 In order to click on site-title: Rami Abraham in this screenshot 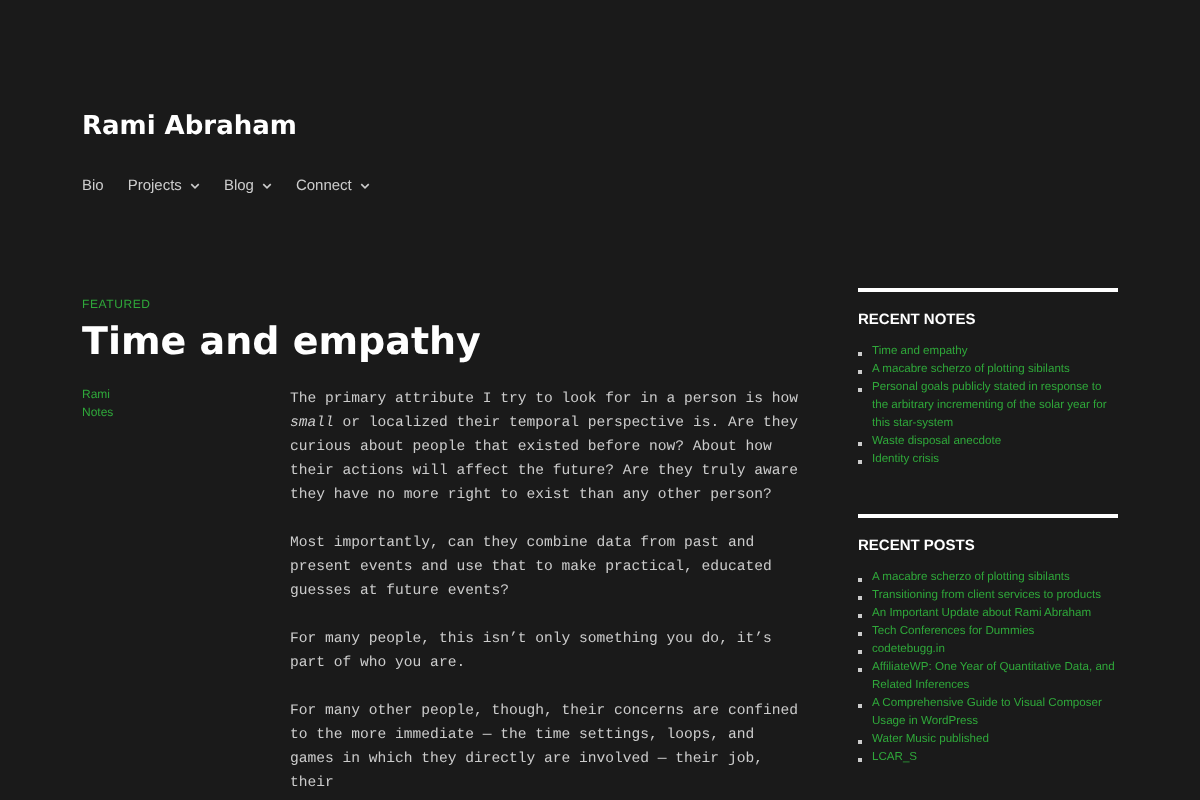, I will do `click(600, 127)`.